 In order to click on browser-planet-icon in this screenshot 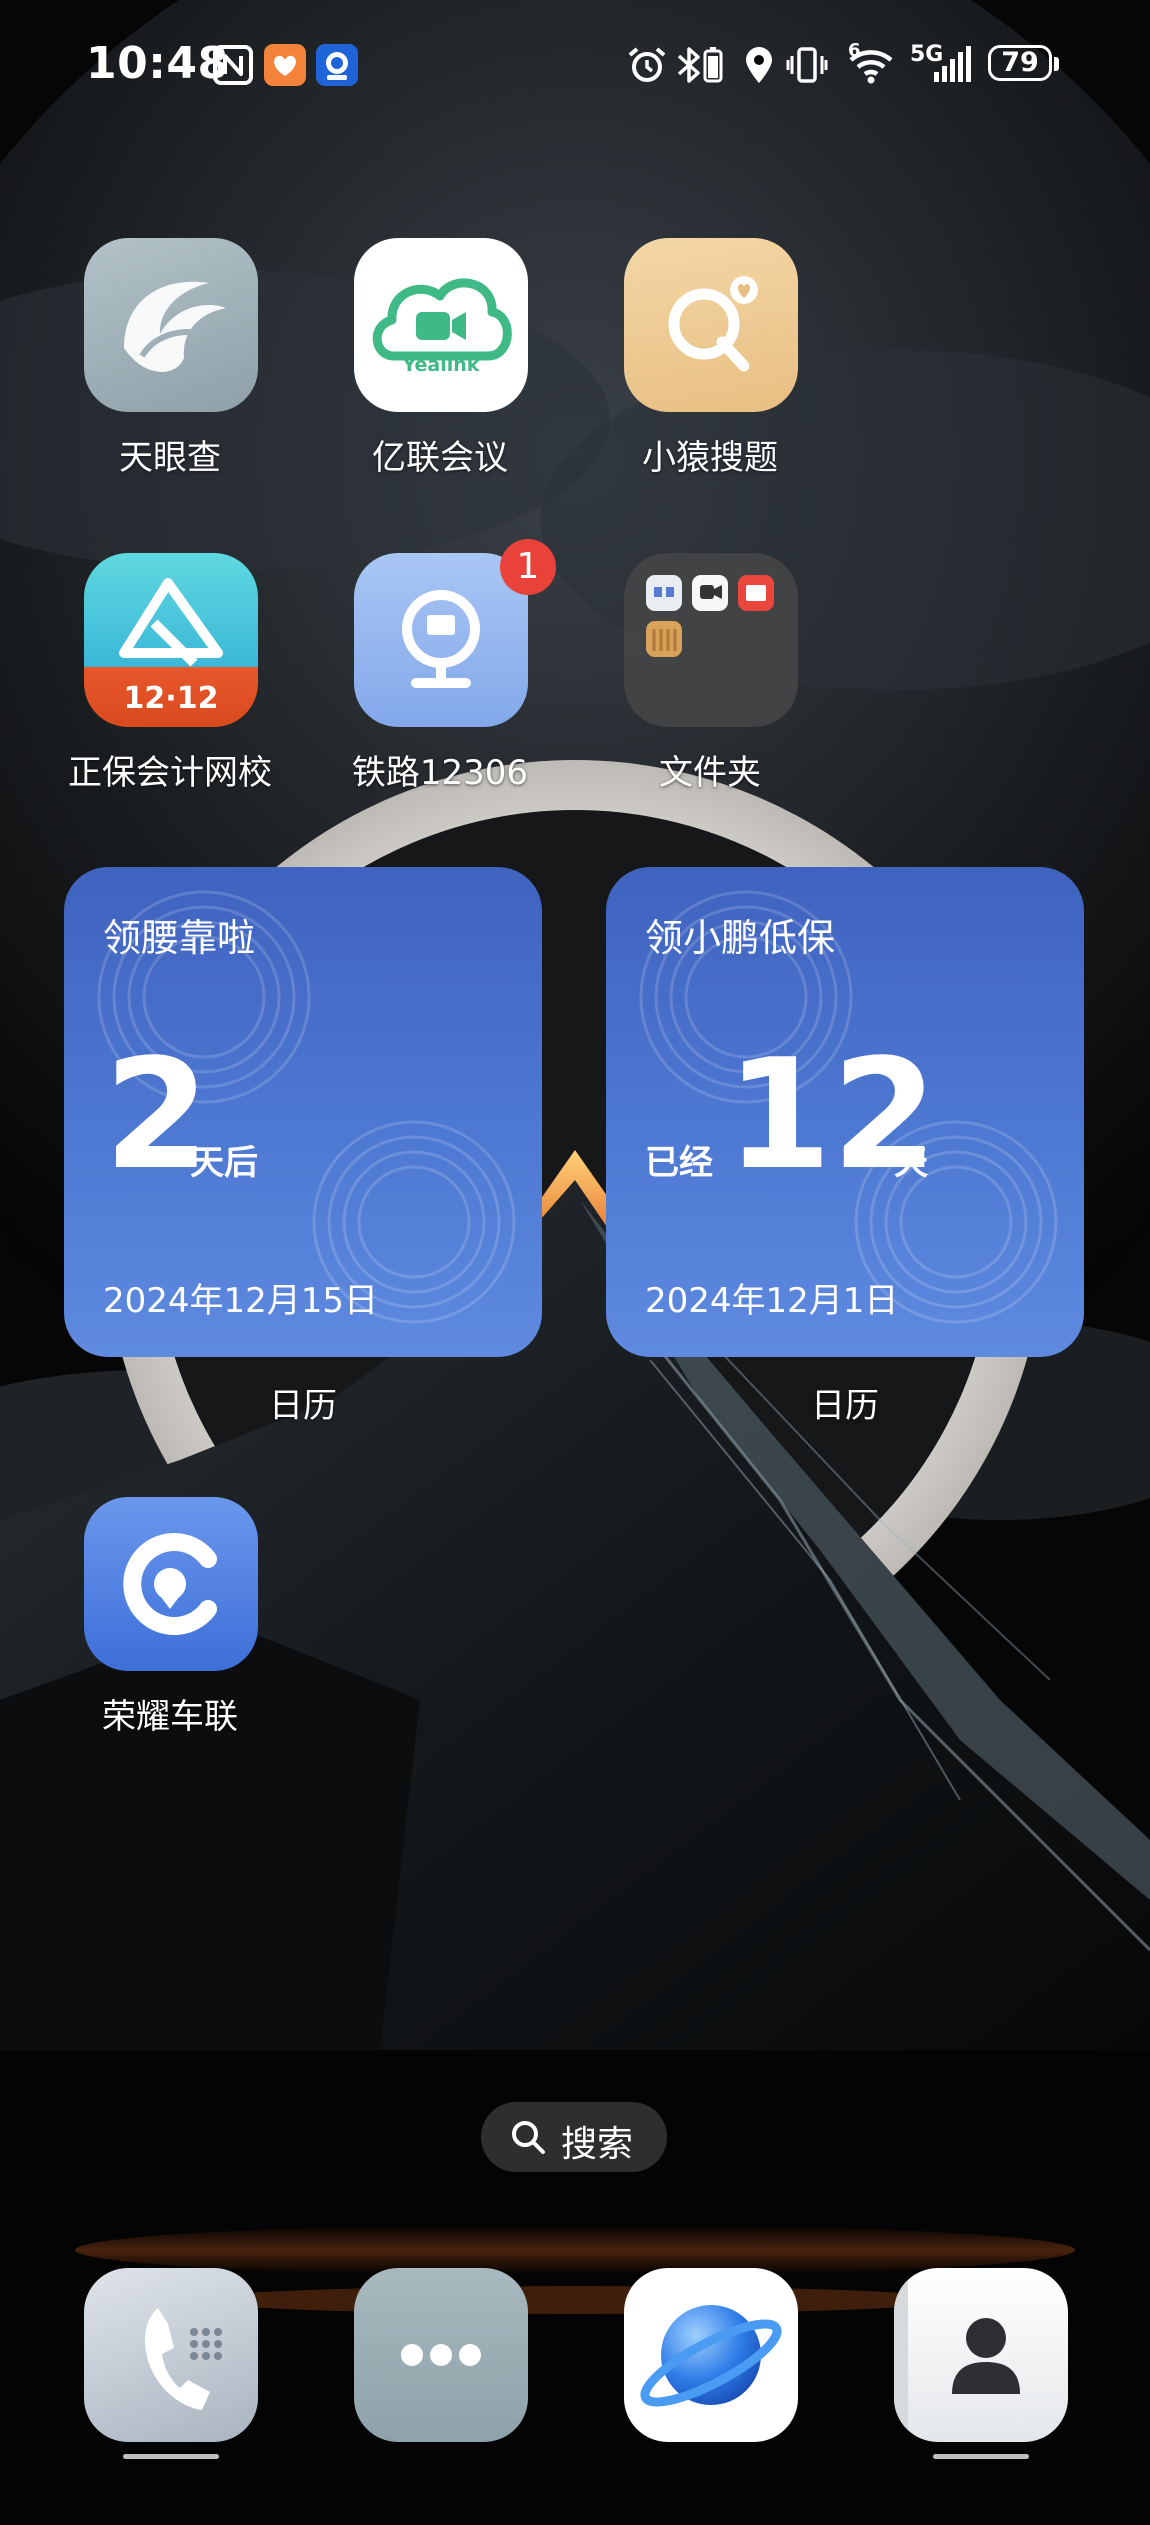, I will do `click(711, 2356)`.